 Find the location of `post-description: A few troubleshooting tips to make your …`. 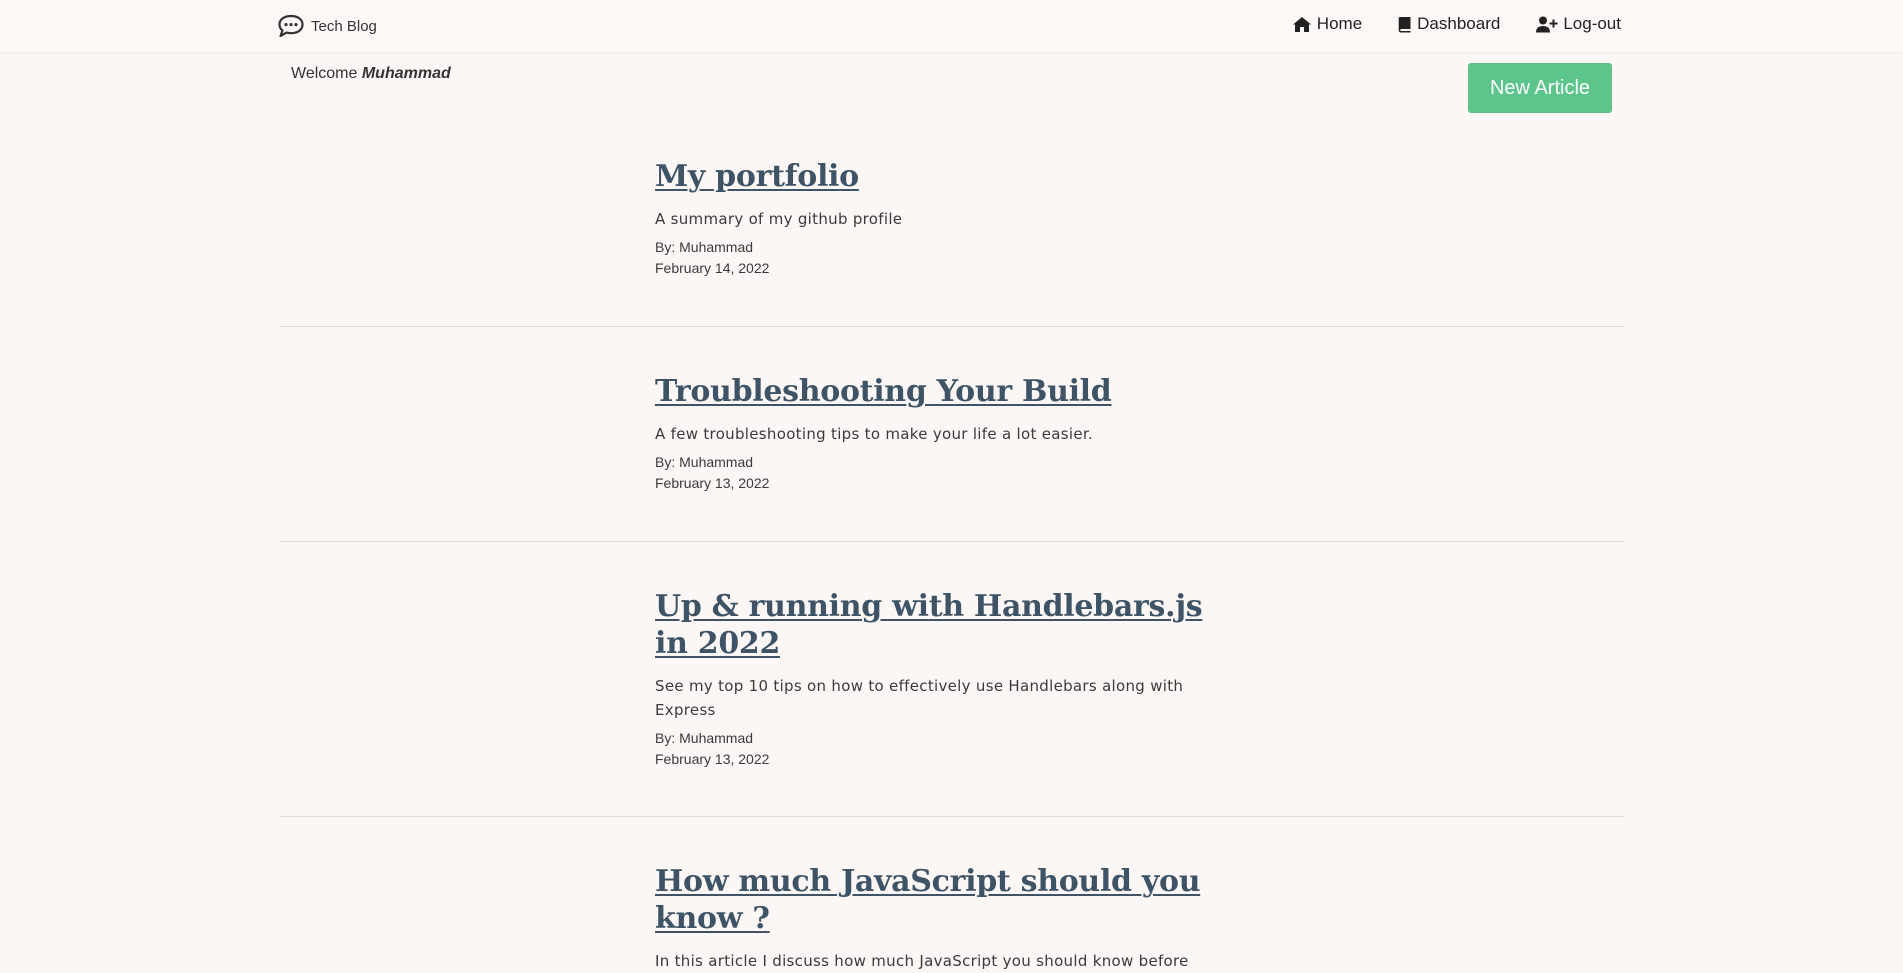

post-description: A few troubleshooting tips to make your … is located at coordinates (874, 434).